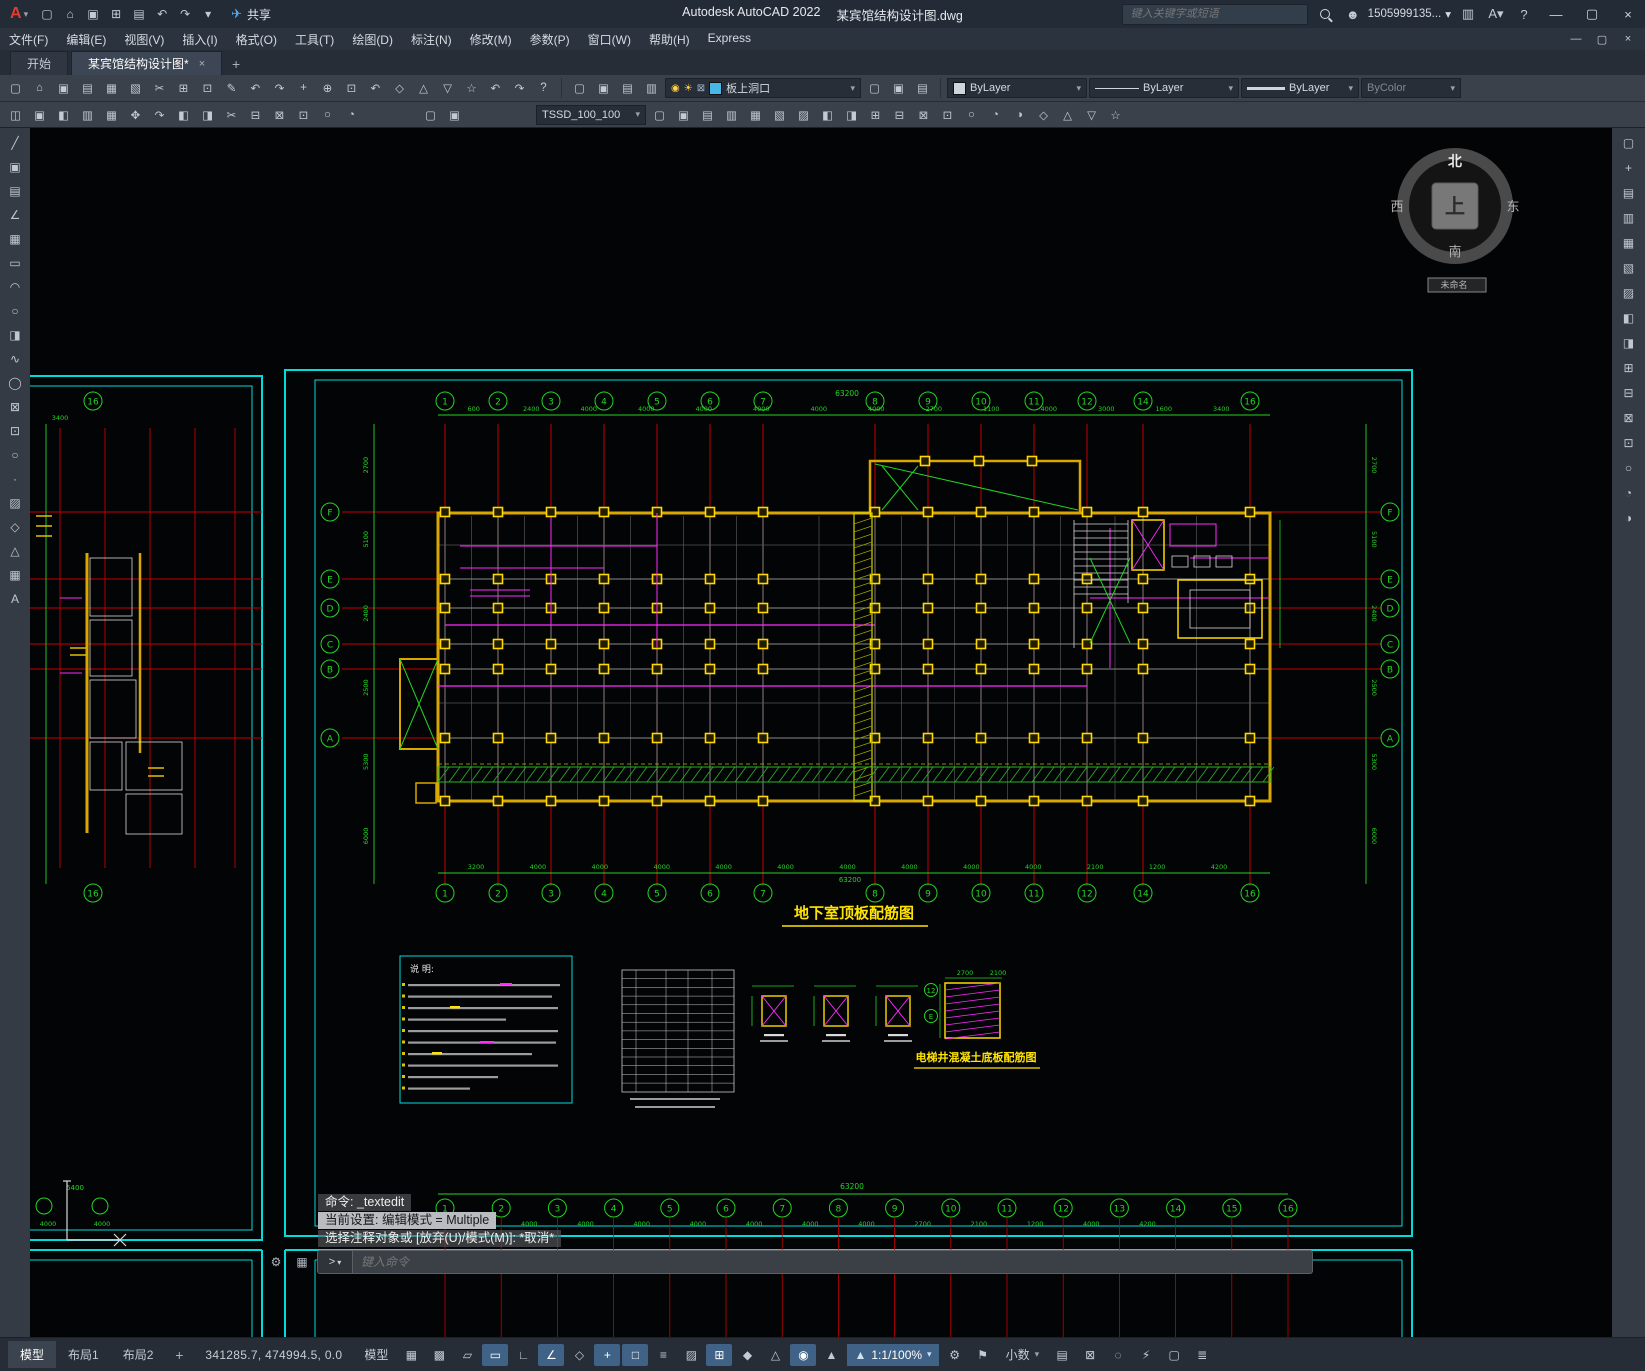  What do you see at coordinates (399, 88) in the screenshot?
I see `properties-icon: ◇` at bounding box center [399, 88].